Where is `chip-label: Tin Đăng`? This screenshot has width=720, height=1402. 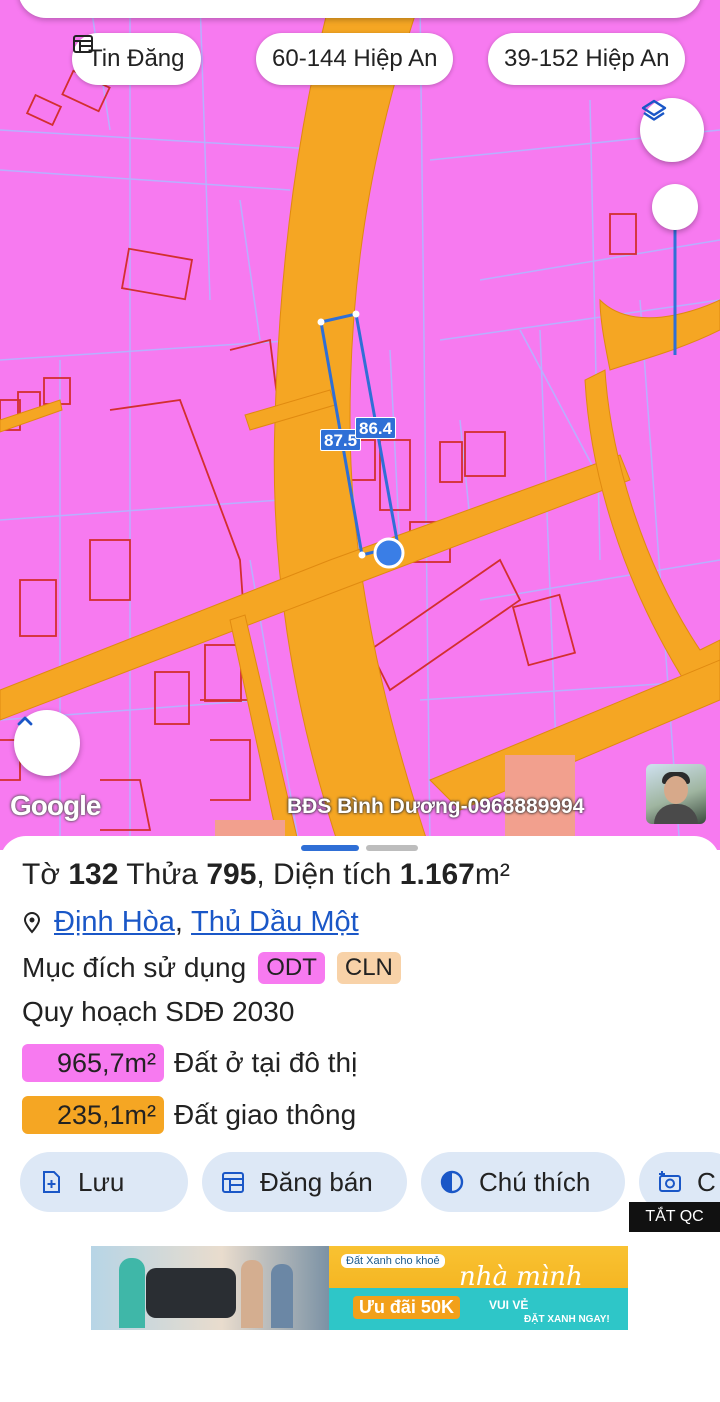 chip-label: Tin Đăng is located at coordinates (136, 58).